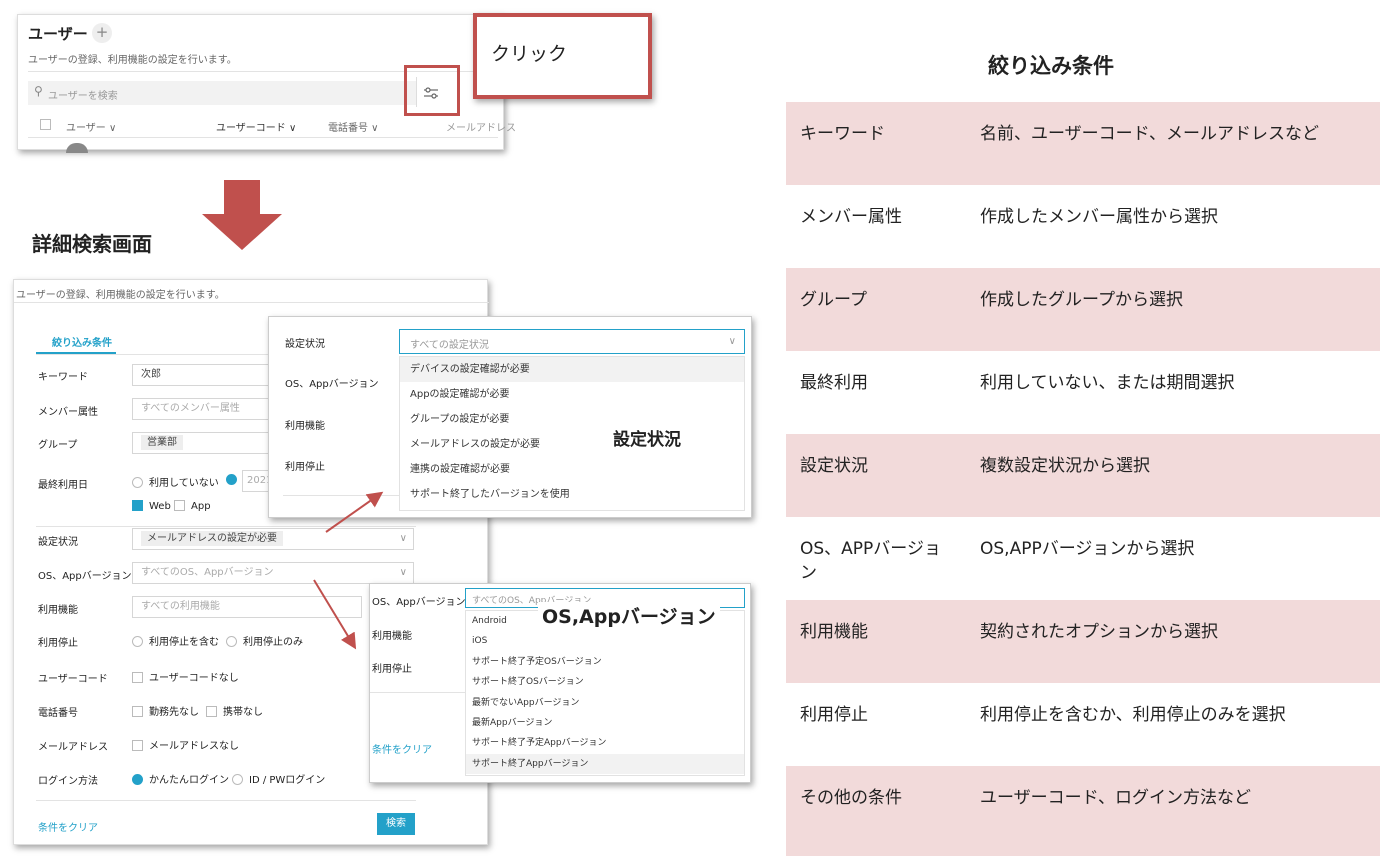 The width and height of the screenshot is (1389, 859). Describe the element at coordinates (432, 90) in the screenshot. I see `filter-highlight` at that location.